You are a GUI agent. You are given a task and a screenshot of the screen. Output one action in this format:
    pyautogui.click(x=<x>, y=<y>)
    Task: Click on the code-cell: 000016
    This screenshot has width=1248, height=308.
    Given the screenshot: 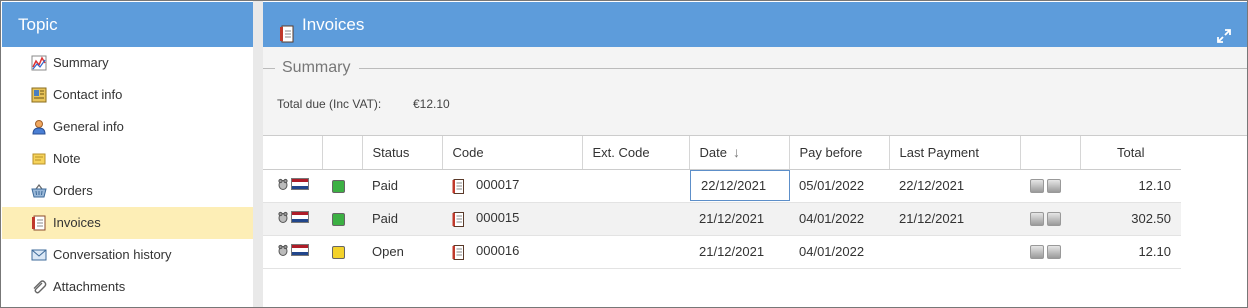 What is the action you would take?
    pyautogui.click(x=512, y=252)
    